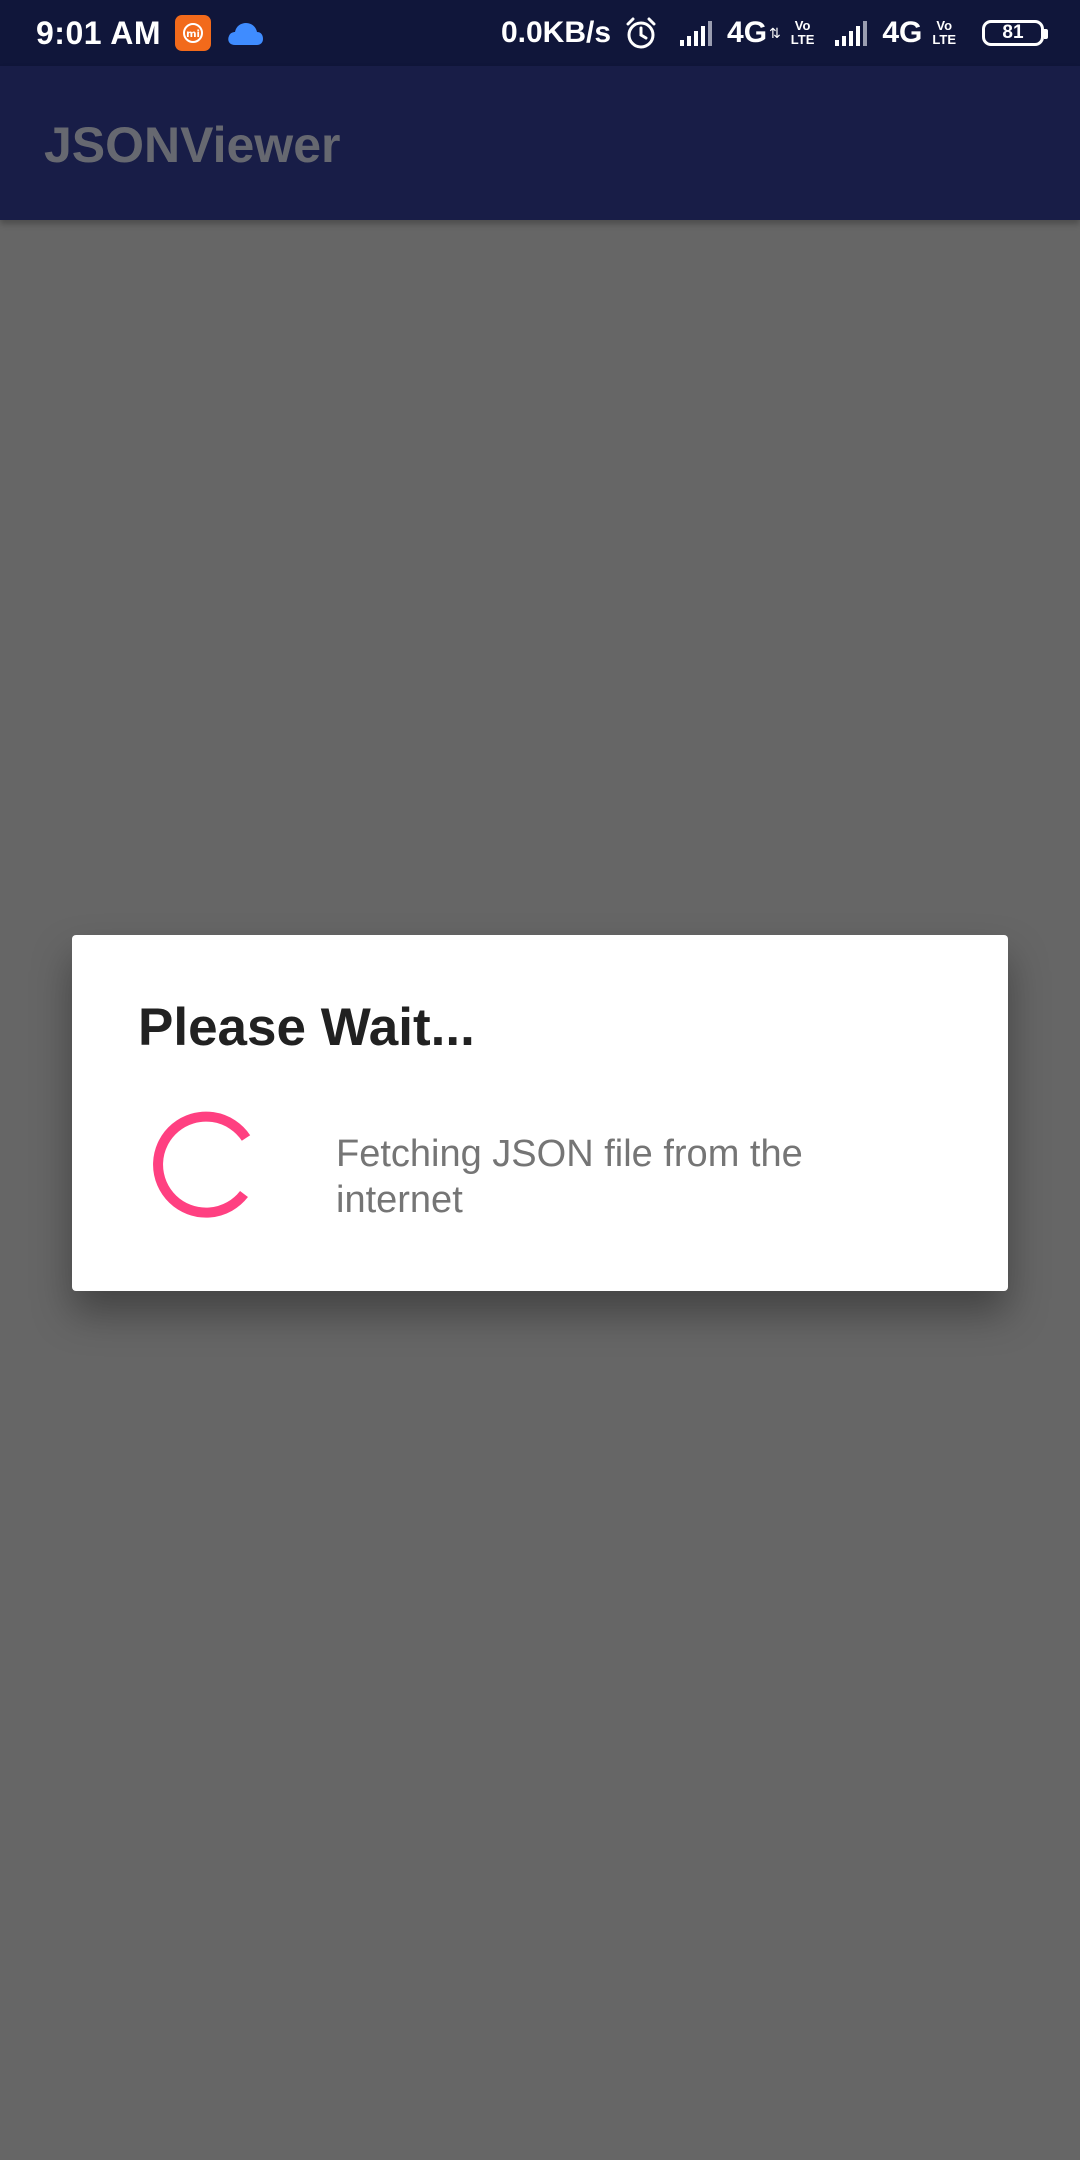 The image size is (1080, 2160). I want to click on battery-icon: 81, so click(1015, 33).